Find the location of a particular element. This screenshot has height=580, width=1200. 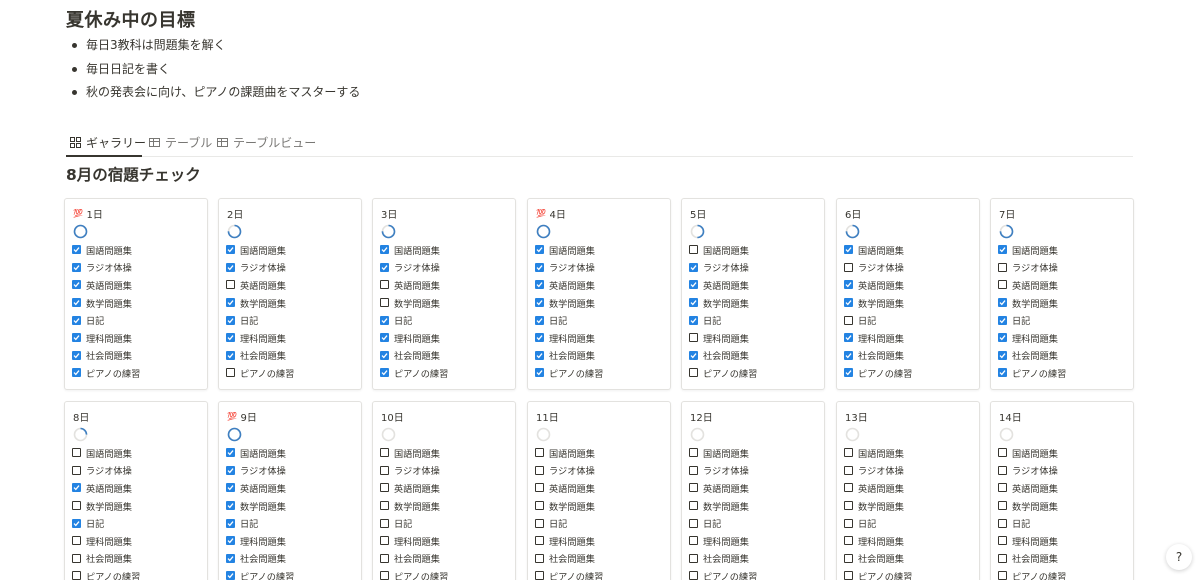

tab-table: テーブル is located at coordinates (180, 142).